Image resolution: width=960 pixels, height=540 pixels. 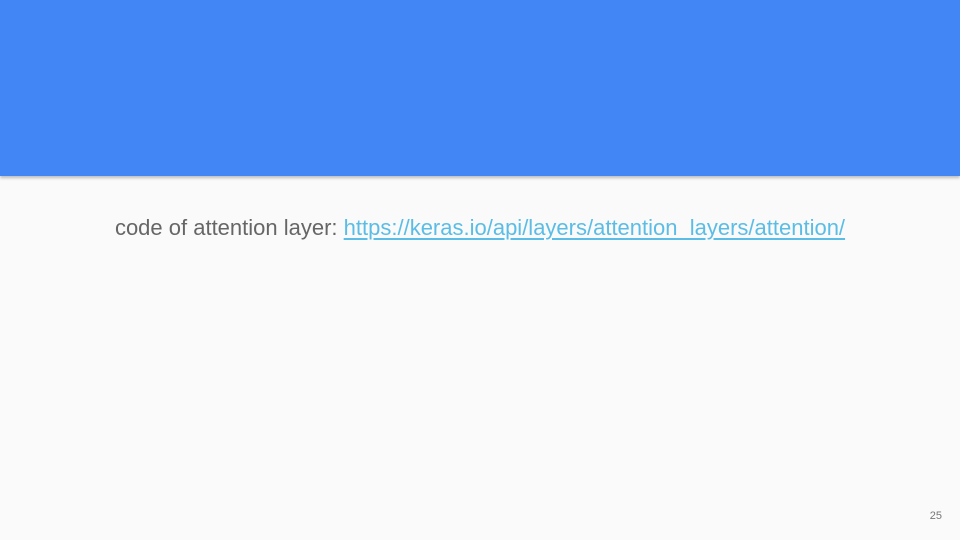 I want to click on body-prefix-text: code of attention layer:, so click(x=226, y=227).